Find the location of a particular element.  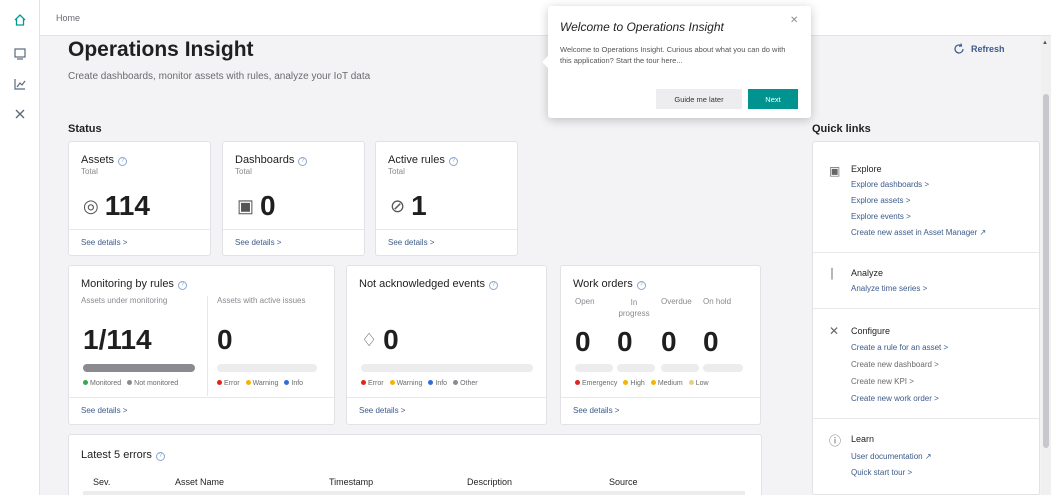

dashboards-card-sub: Total is located at coordinates (243, 171).